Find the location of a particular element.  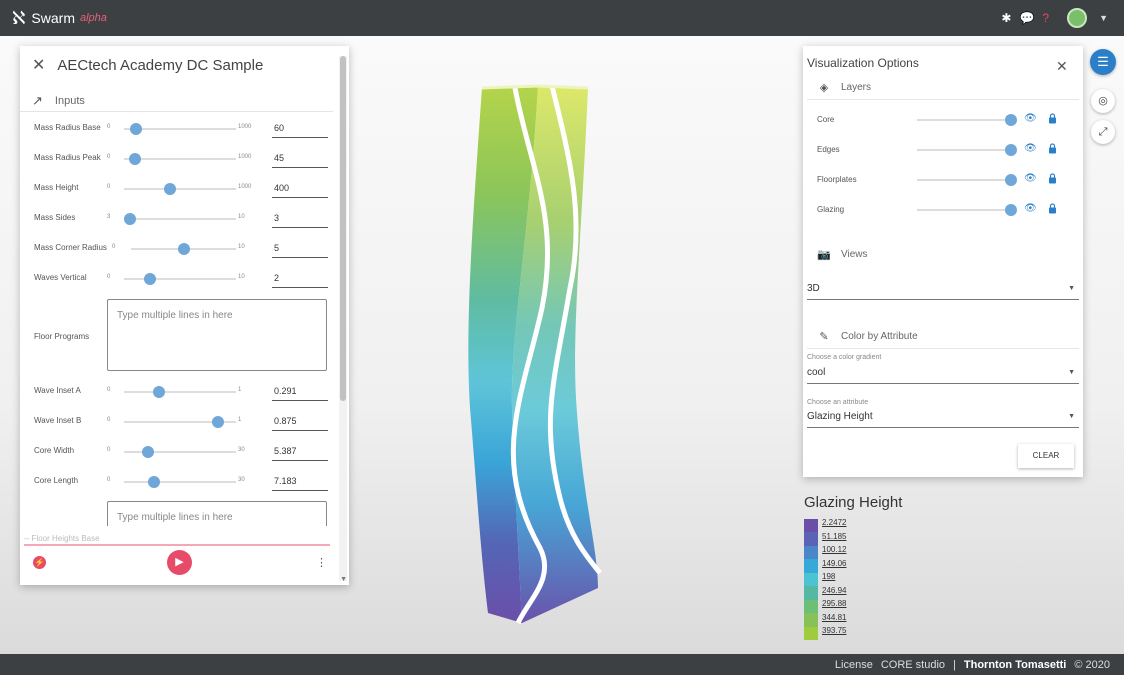

views-section-header: 📷 Views is located at coordinates (943, 254).